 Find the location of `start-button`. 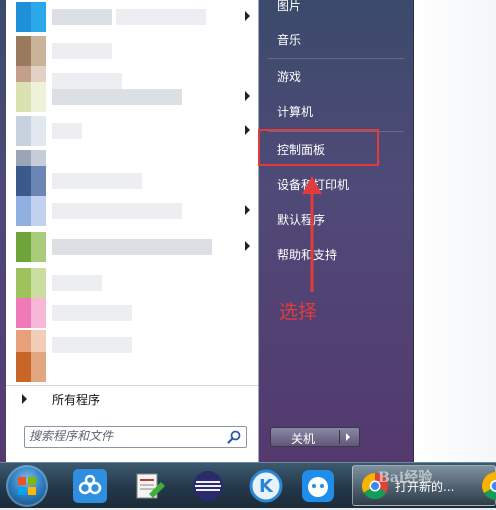

start-button is located at coordinates (27, 486).